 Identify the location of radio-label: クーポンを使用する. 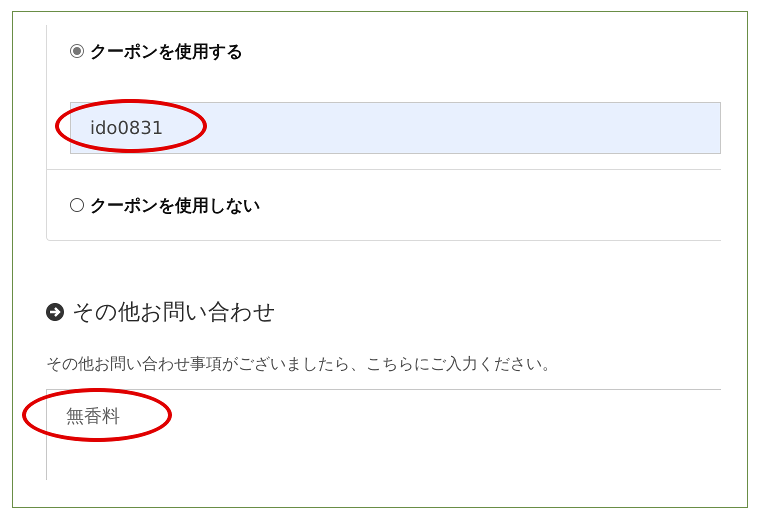
(166, 51).